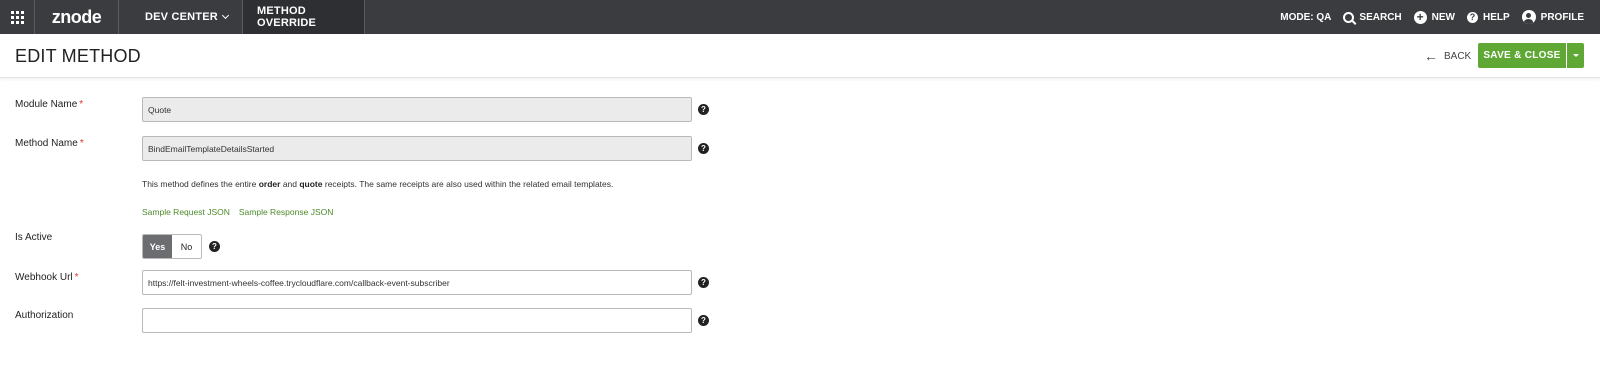 This screenshot has width=1600, height=383. What do you see at coordinates (1443, 17) in the screenshot?
I see `new-label: NEW` at bounding box center [1443, 17].